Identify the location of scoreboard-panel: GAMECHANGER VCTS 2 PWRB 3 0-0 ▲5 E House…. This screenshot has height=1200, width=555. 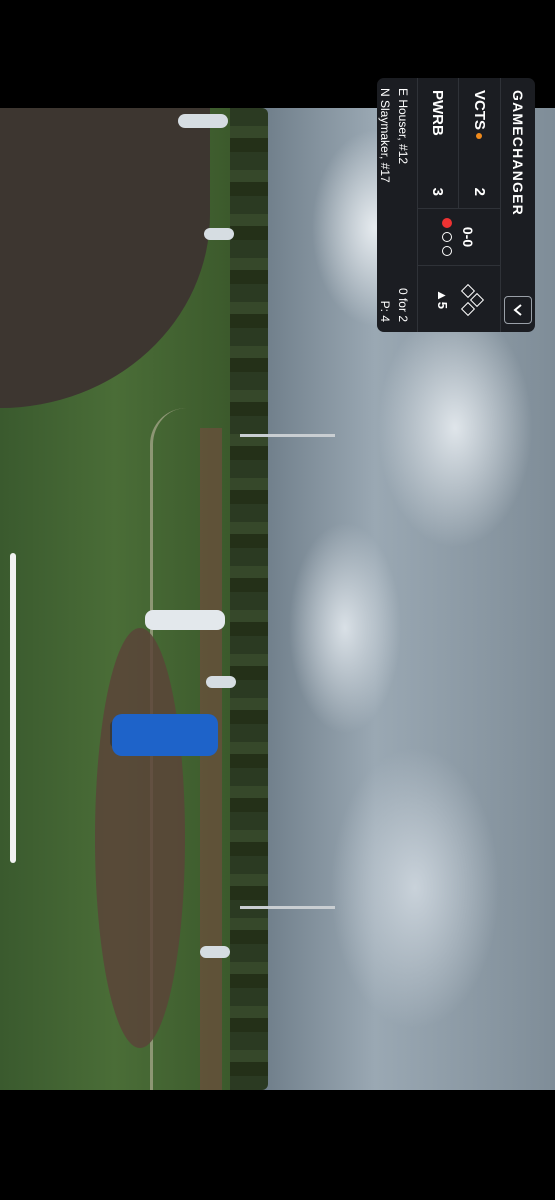
(453, 205).